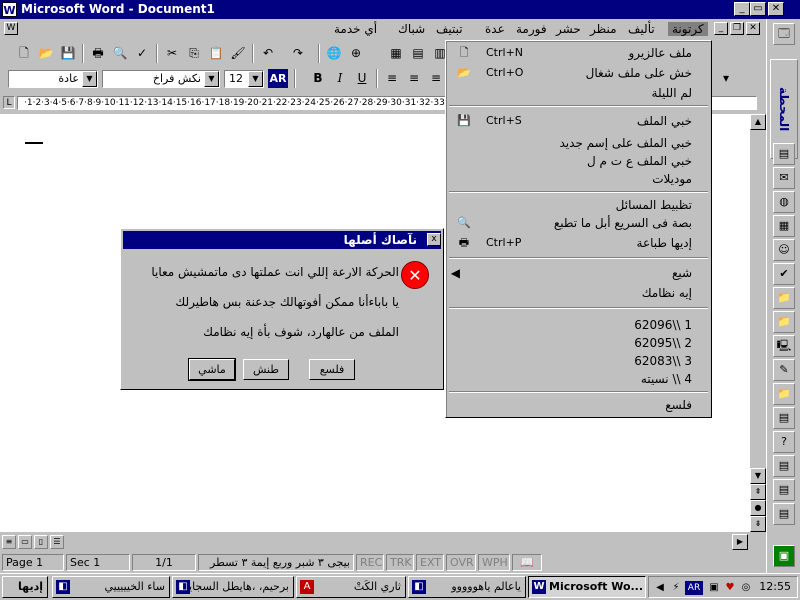 The height and width of the screenshot is (600, 800). I want to click on paste-icon: 📋, so click(216, 53).